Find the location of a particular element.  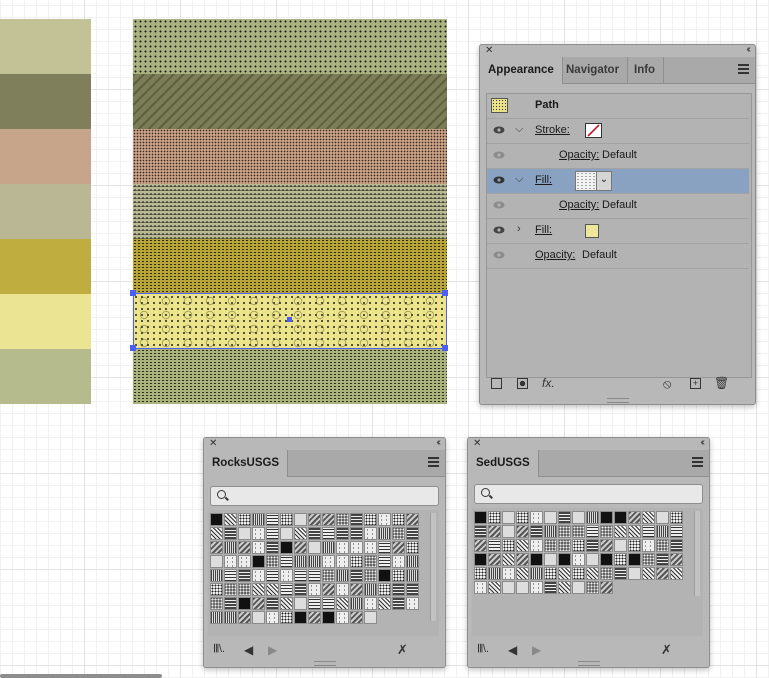

add-new-stroke-icon is located at coordinates (496, 383).